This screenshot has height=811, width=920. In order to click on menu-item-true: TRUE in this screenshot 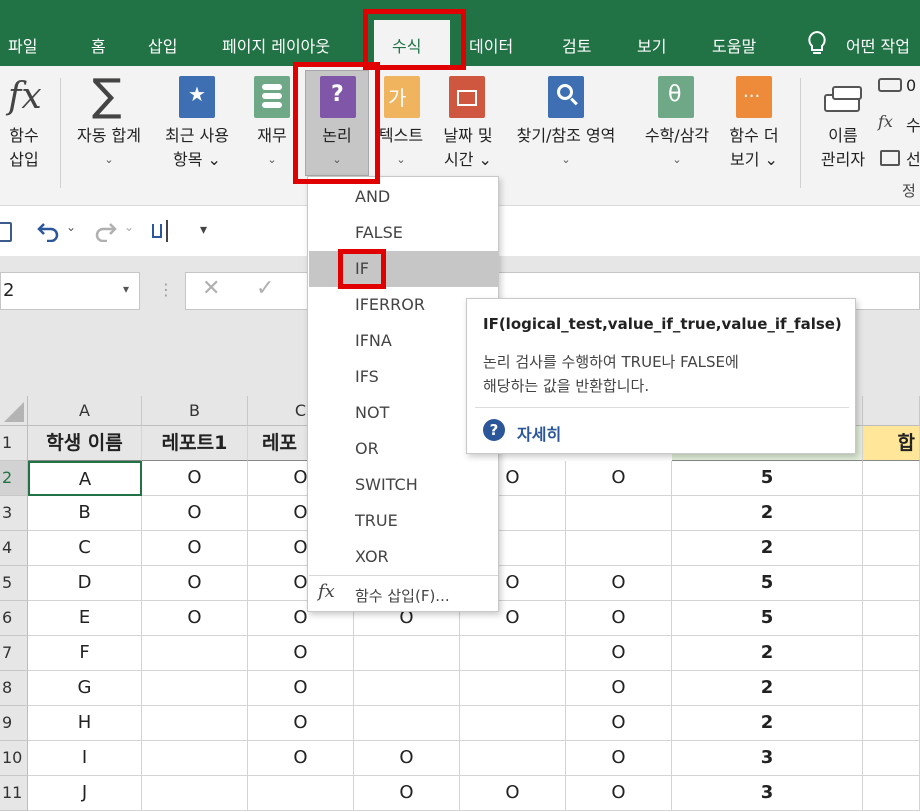, I will do `click(403, 521)`.